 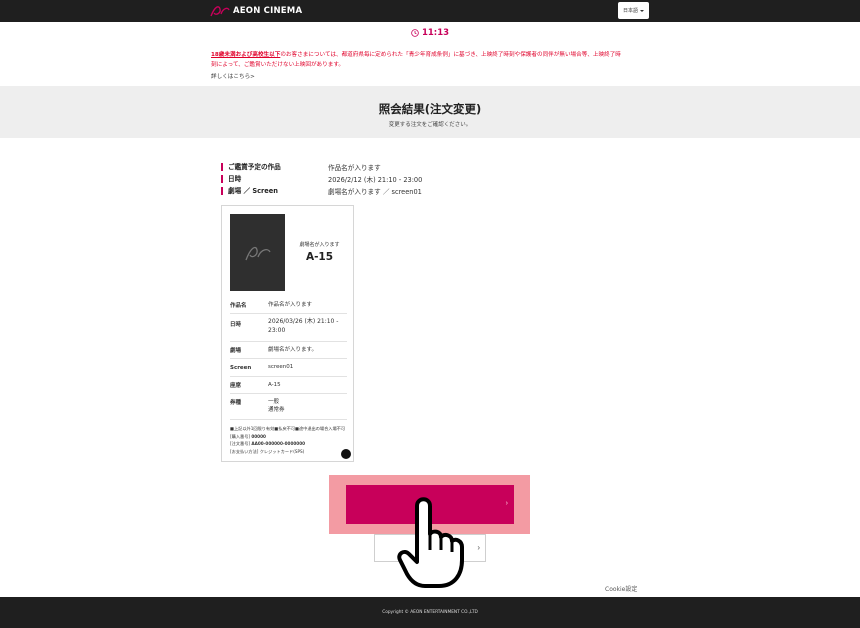 What do you see at coordinates (274, 191) in the screenshot?
I see `info-key: 劇場 ／ Screen` at bounding box center [274, 191].